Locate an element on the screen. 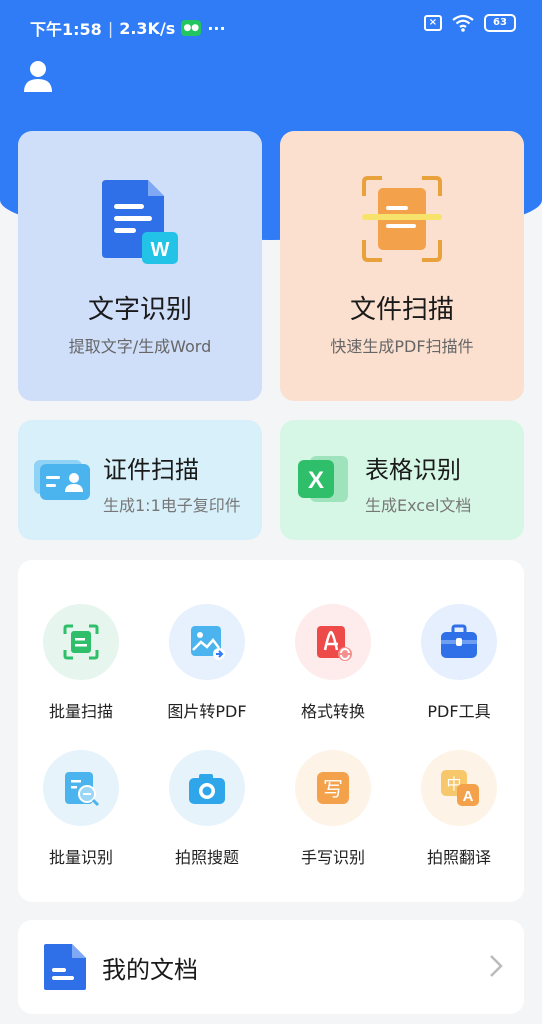  photo-search-icon is located at coordinates (207, 788).